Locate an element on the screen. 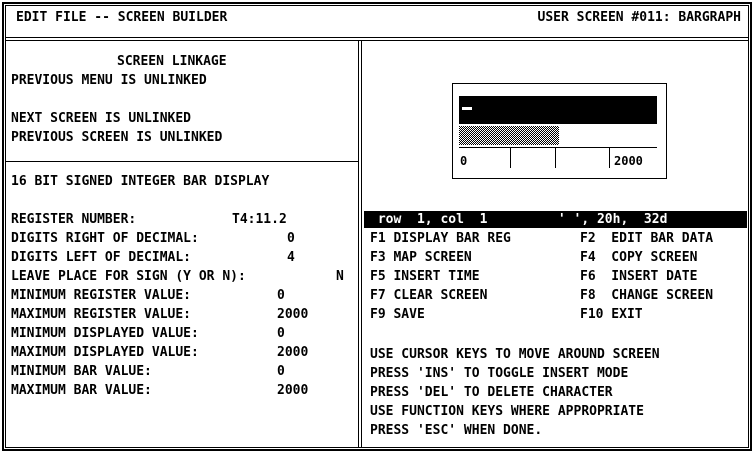 The height and width of the screenshot is (452, 753). field-value-max-register: 2000 is located at coordinates (292, 314).